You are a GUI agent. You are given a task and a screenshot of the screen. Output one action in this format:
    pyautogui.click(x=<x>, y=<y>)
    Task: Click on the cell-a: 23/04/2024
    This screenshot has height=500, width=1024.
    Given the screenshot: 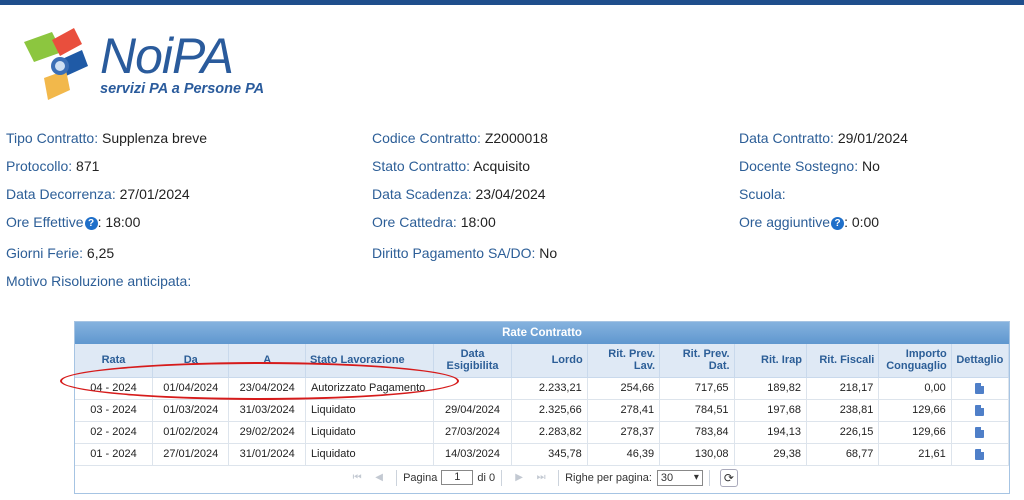 What is the action you would take?
    pyautogui.click(x=267, y=388)
    